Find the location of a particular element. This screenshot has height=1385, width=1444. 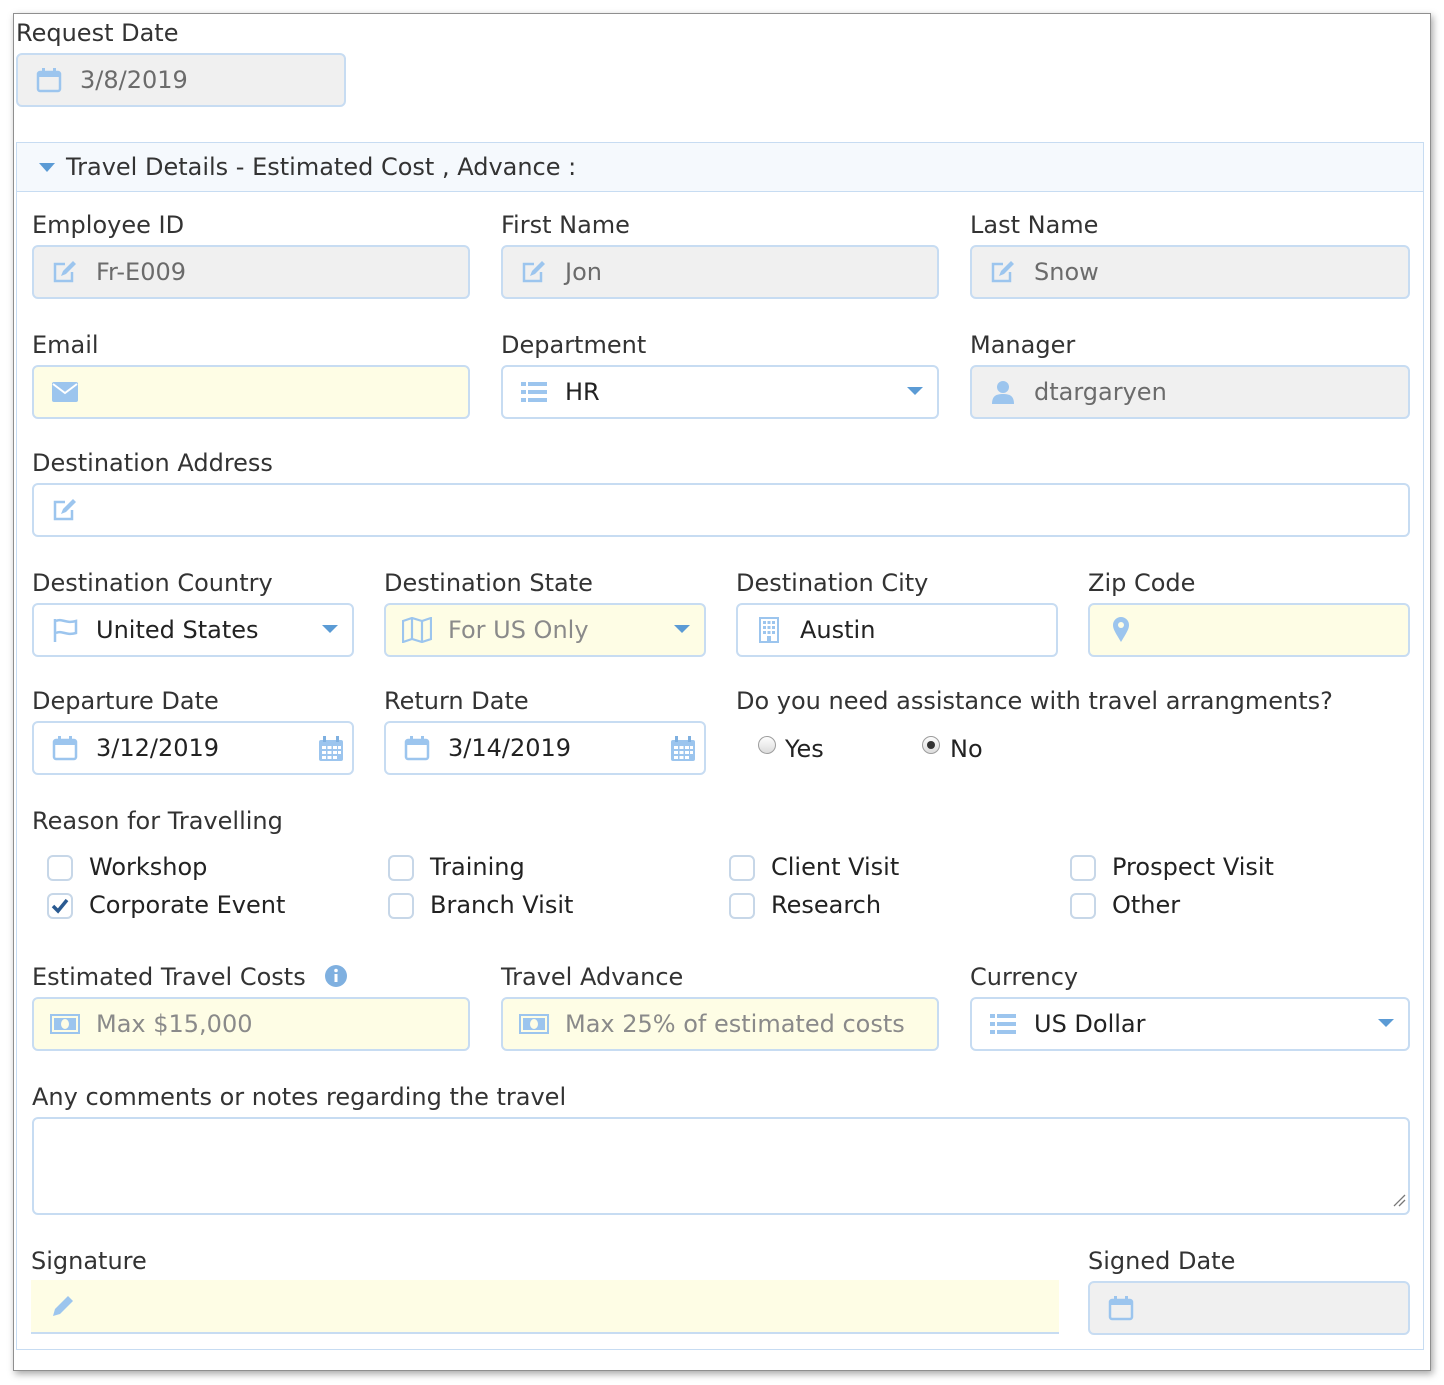

return-date-value: 3/14/2019 is located at coordinates (510, 748).